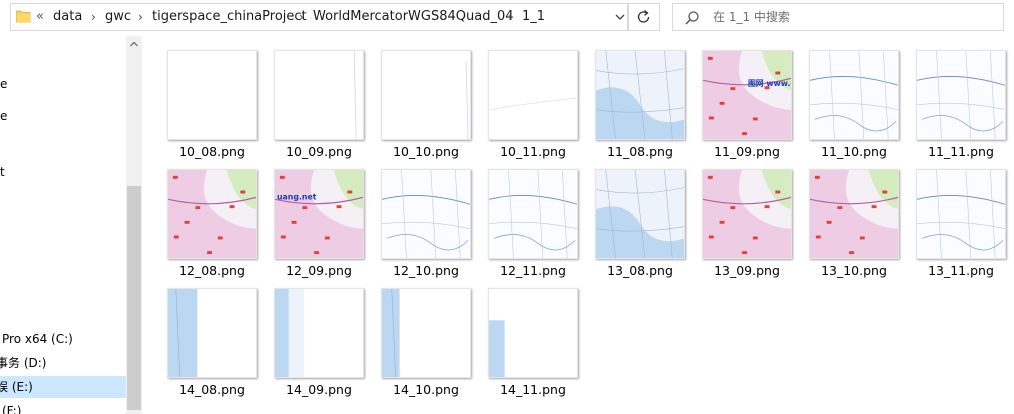 This screenshot has width=1014, height=414. What do you see at coordinates (838, 17) in the screenshot?
I see `search-box: 在 1_1 中搜索` at bounding box center [838, 17].